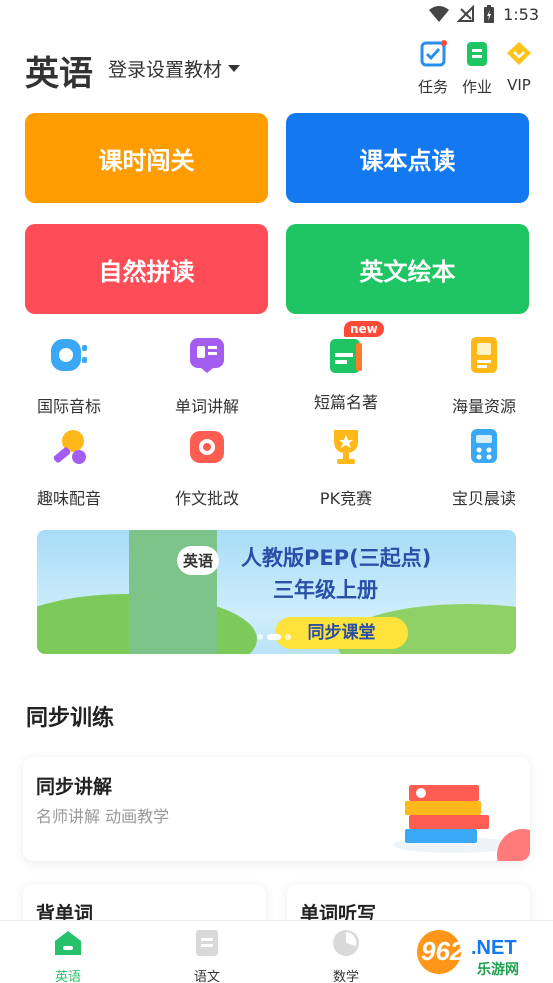  What do you see at coordinates (483, 498) in the screenshot?
I see `feature-label: 宝贝晨读` at bounding box center [483, 498].